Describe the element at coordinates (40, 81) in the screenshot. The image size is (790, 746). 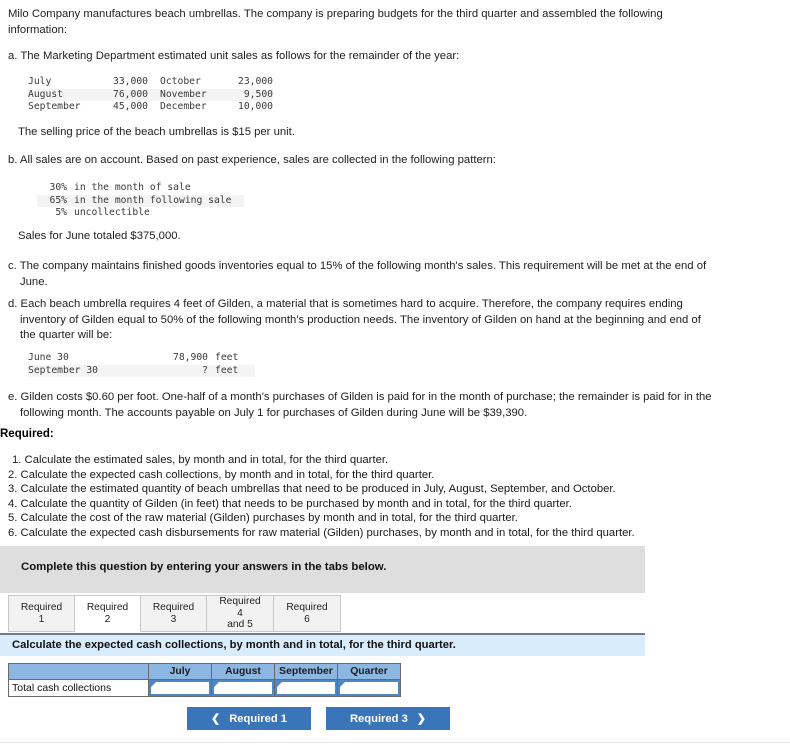
I see `sales-month-1: July` at that location.